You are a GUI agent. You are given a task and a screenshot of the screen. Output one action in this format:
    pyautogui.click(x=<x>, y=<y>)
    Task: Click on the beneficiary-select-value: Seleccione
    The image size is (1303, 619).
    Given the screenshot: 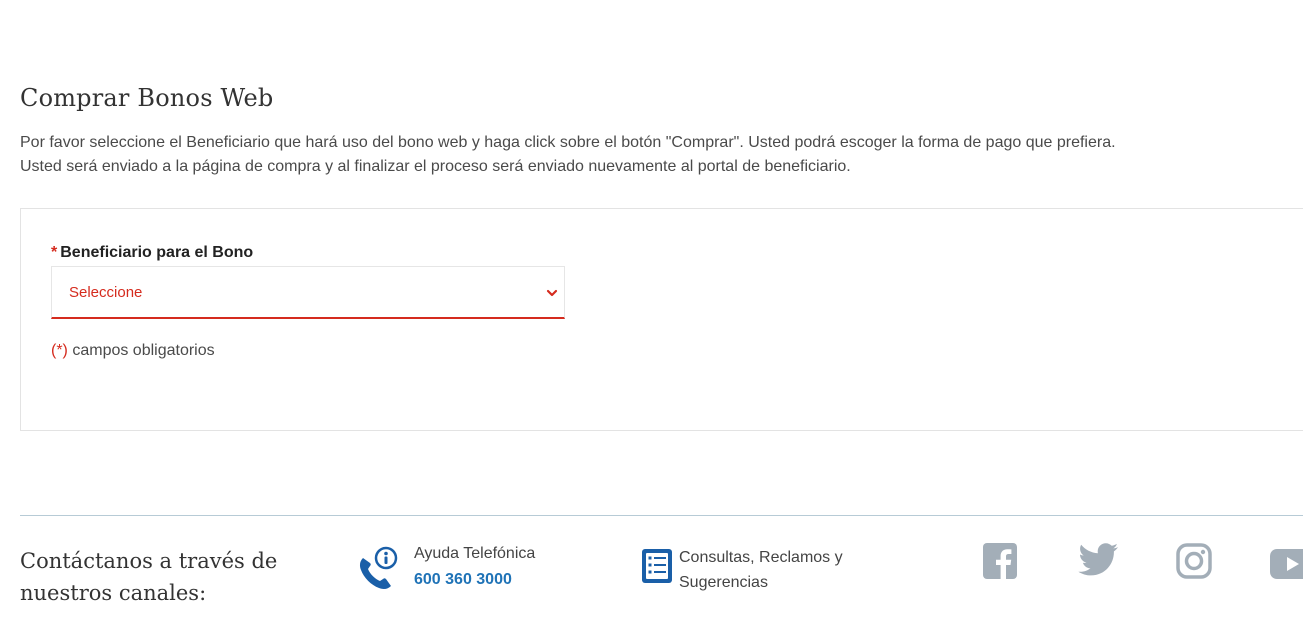 What is the action you would take?
    pyautogui.click(x=106, y=292)
    